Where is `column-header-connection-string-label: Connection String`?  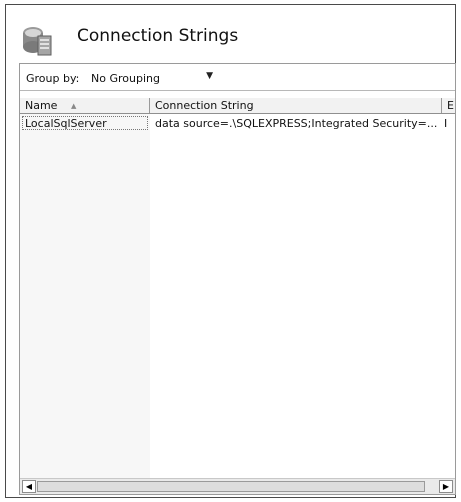
column-header-connection-string-label: Connection String is located at coordinates (204, 105).